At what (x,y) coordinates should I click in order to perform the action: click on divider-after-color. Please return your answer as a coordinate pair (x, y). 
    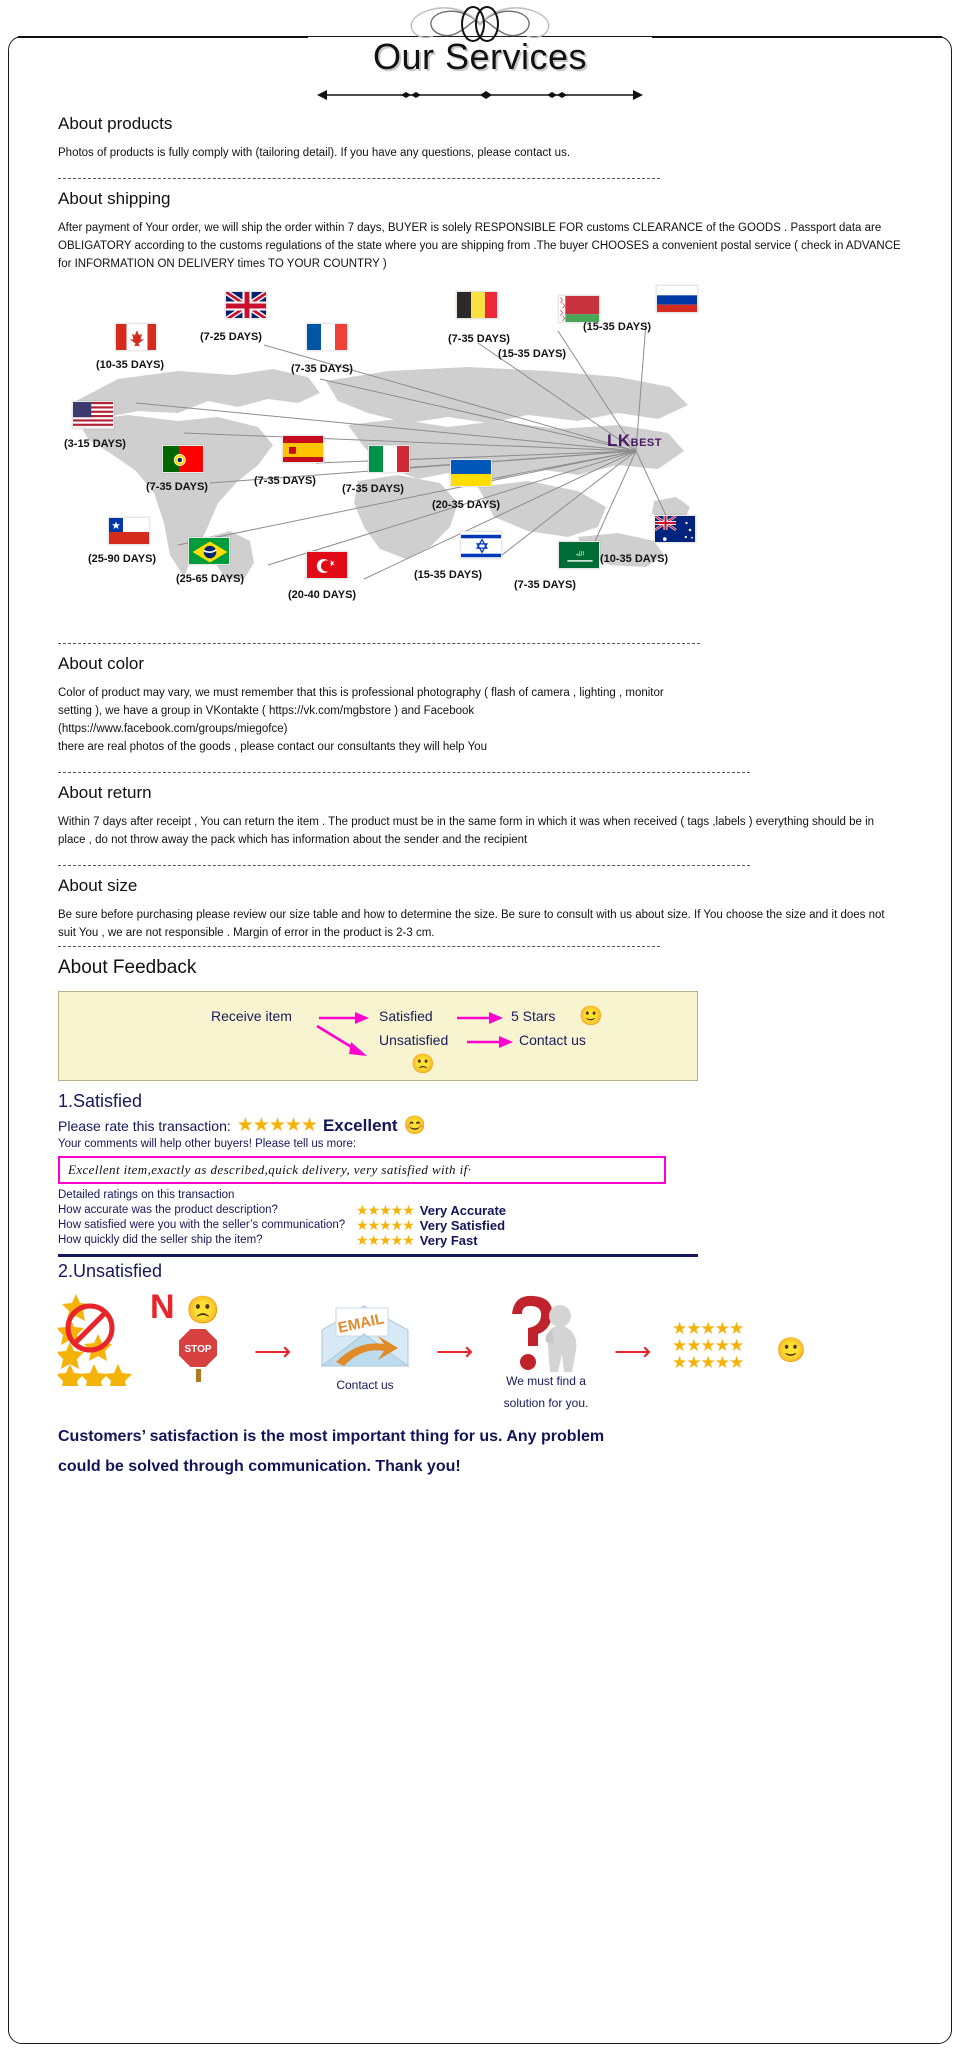
    Looking at the image, I should click on (404, 772).